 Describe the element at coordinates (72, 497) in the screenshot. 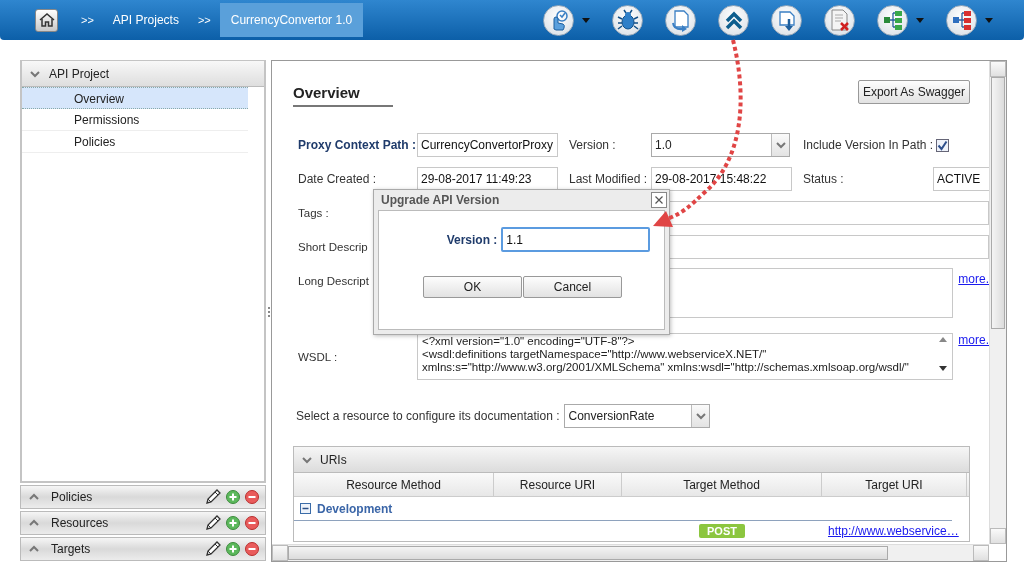

I see `section-title: Policies` at that location.